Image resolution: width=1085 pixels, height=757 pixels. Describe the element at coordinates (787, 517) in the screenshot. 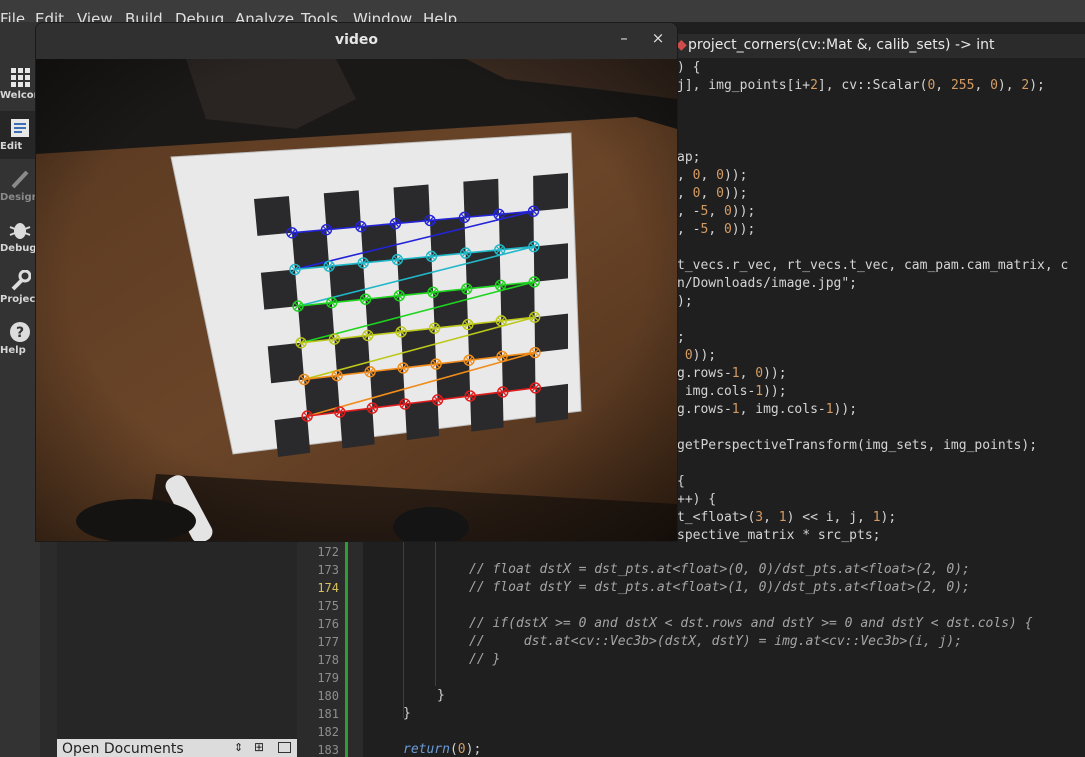

I see `code-line: t_<float>(3, 1) << i, j, 1);` at that location.